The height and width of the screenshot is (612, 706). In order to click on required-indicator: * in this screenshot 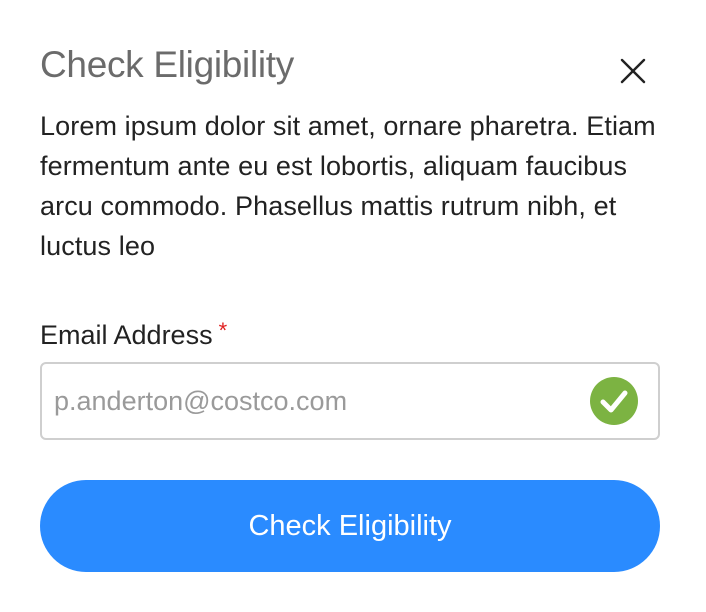, I will do `click(223, 330)`.